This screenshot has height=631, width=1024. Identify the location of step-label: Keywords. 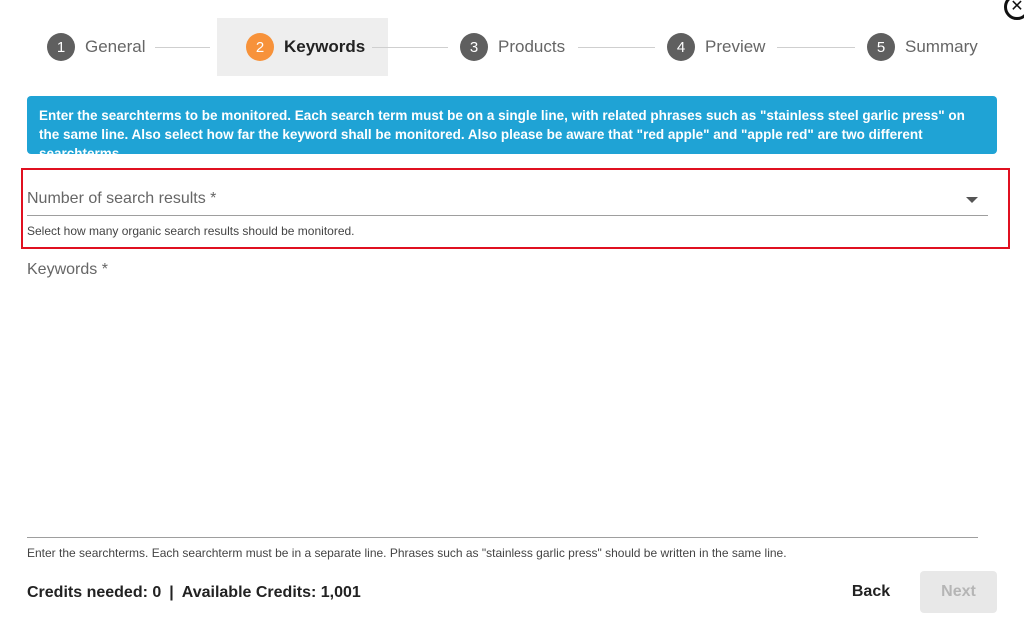
(325, 46).